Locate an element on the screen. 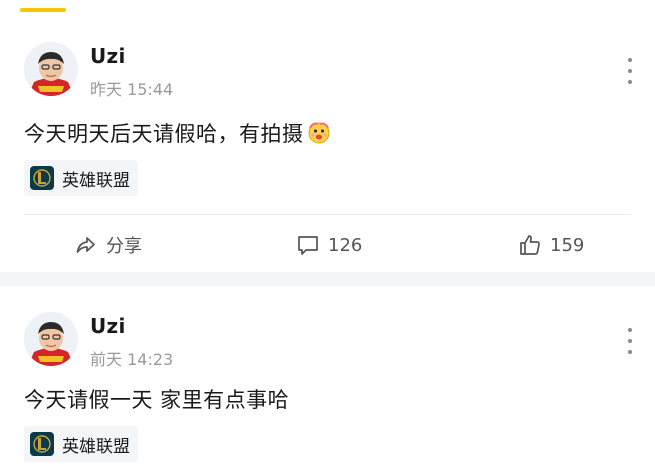  post-text: 今天请假一天 家里有点事哈 is located at coordinates (157, 400).